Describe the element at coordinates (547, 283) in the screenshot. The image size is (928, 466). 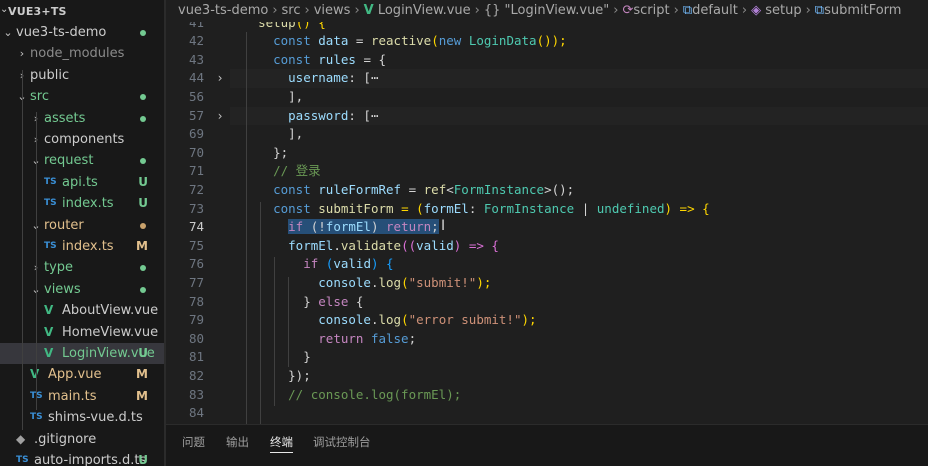
I see `code-line: 77 console.log("submit!");` at that location.